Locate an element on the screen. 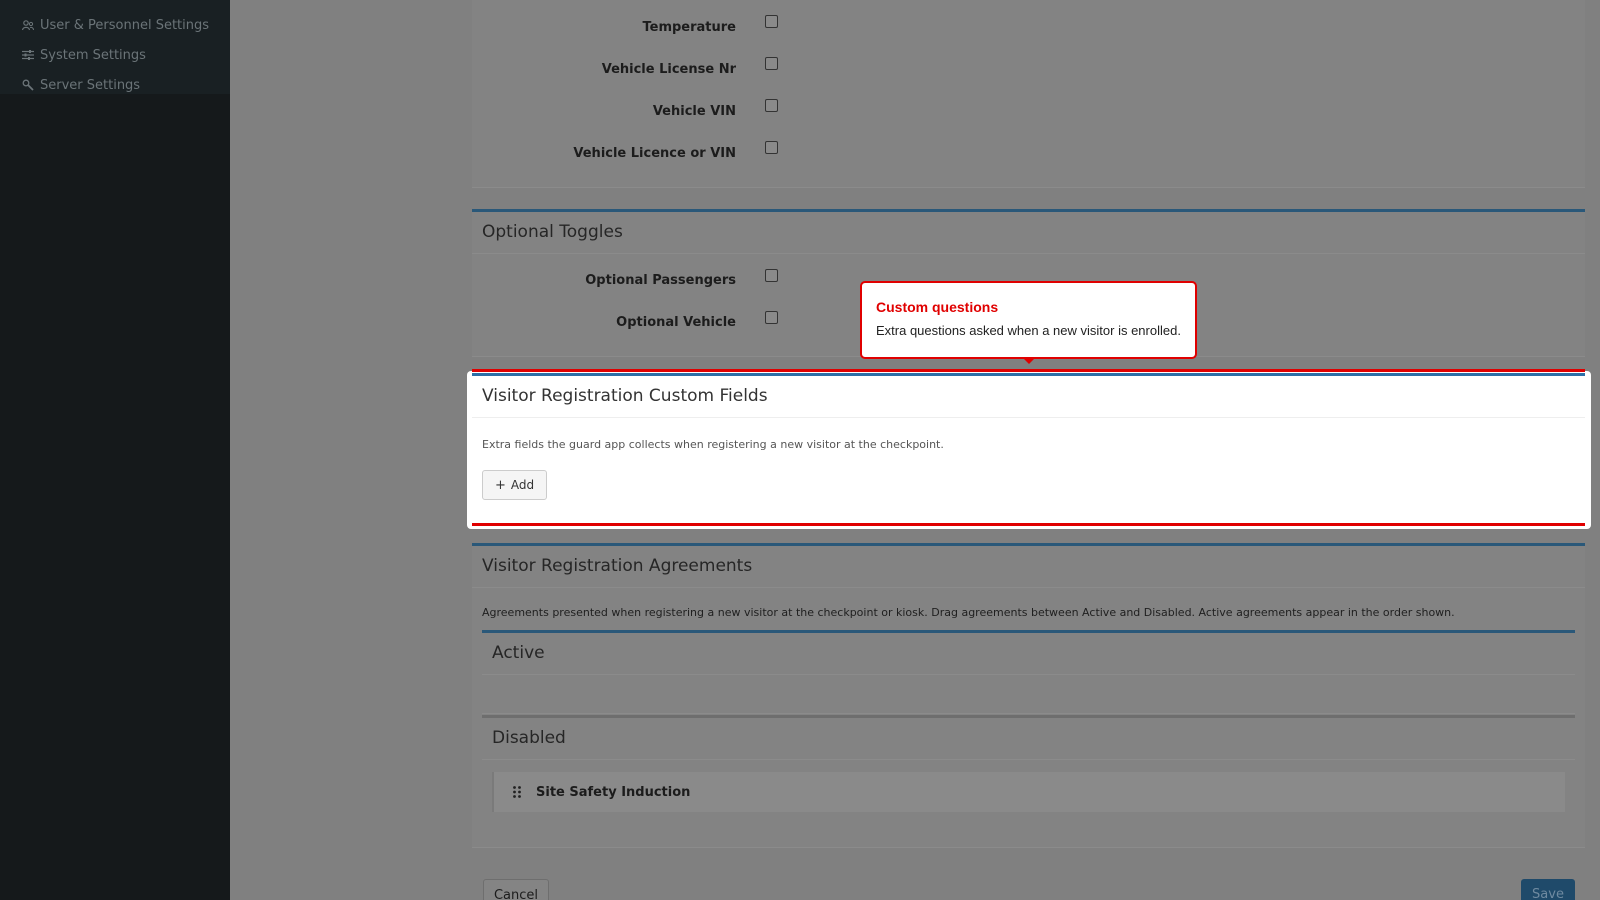 This screenshot has width=1600, height=900. temperature-checkbox is located at coordinates (771, 21).